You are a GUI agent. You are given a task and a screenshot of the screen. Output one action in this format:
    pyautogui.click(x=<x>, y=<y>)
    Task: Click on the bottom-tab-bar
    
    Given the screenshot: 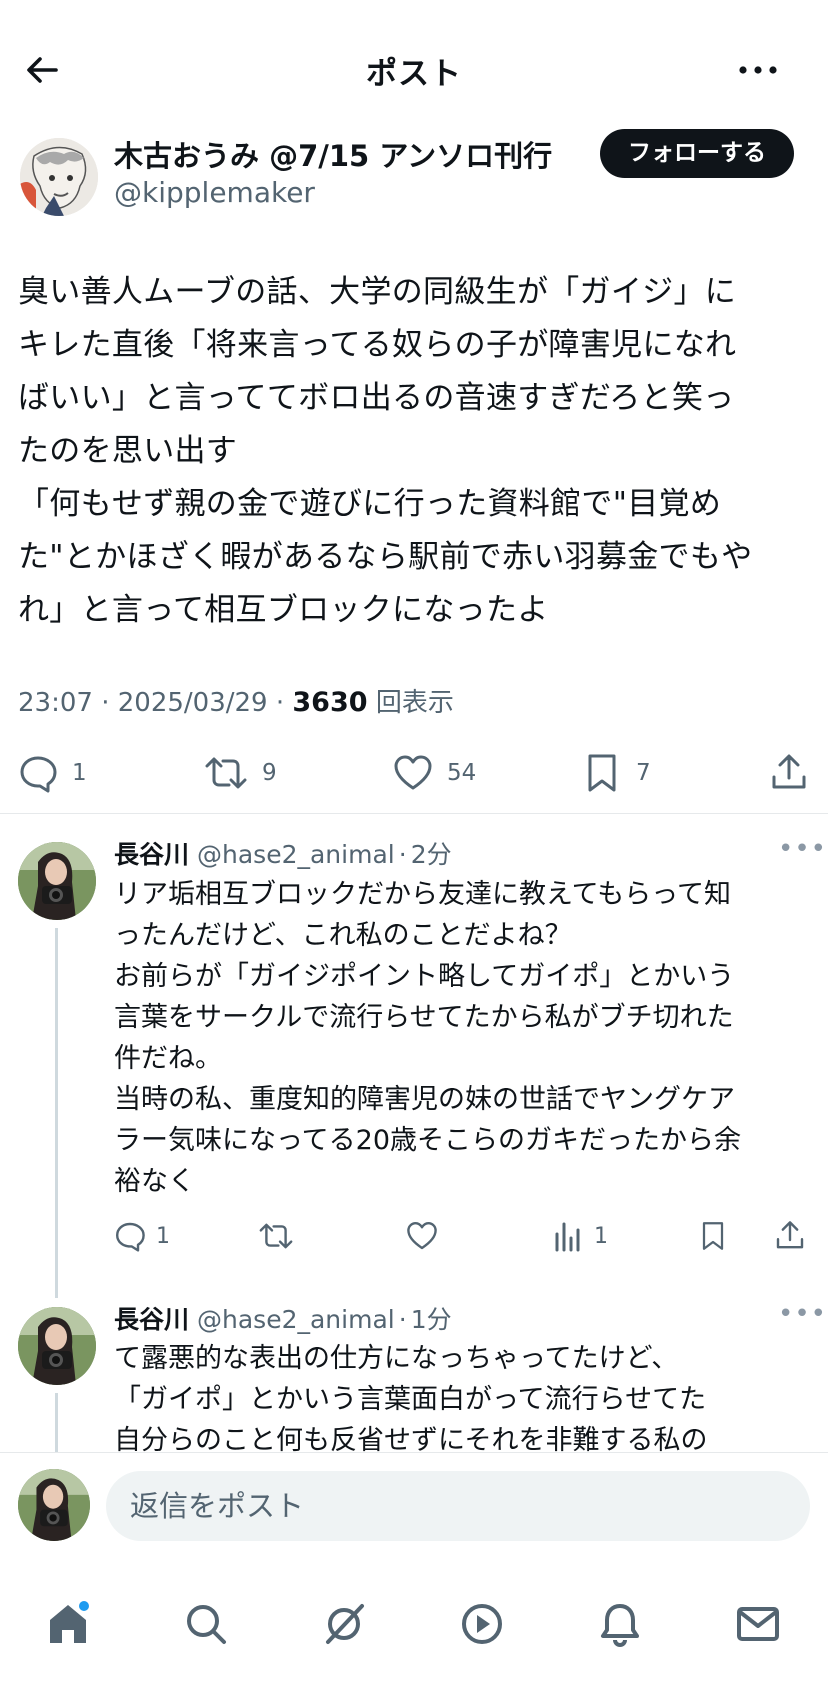 What is the action you would take?
    pyautogui.click(x=414, y=1626)
    